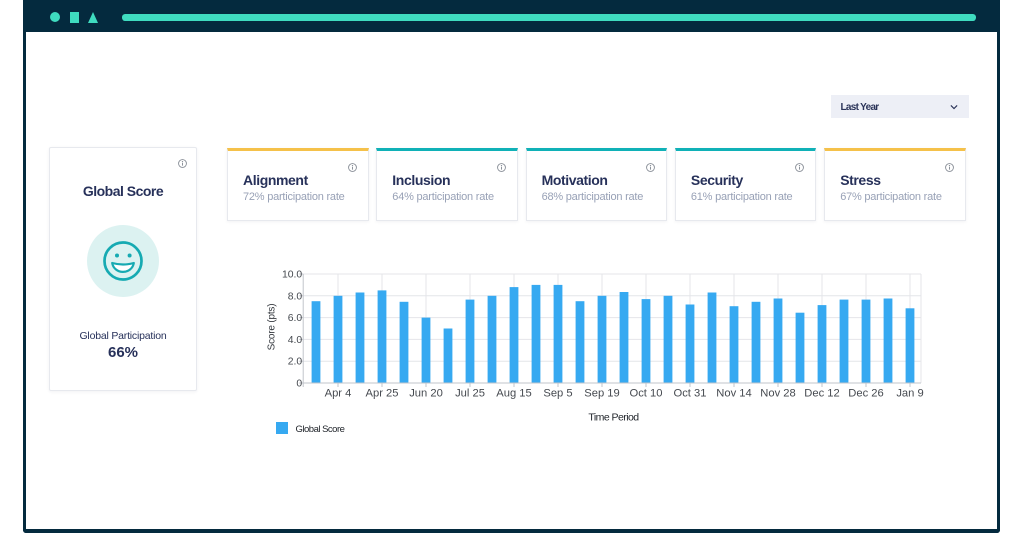 The image size is (1024, 535). I want to click on svg-text: Nov 14, so click(733, 394).